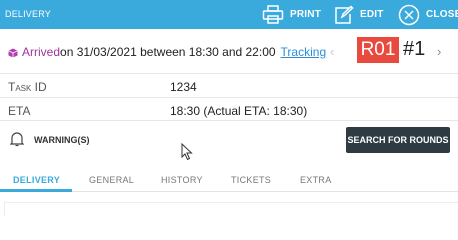 This screenshot has height=240, width=458. Describe the element at coordinates (27, 87) in the screenshot. I see `task-id-label: Task ID` at that location.